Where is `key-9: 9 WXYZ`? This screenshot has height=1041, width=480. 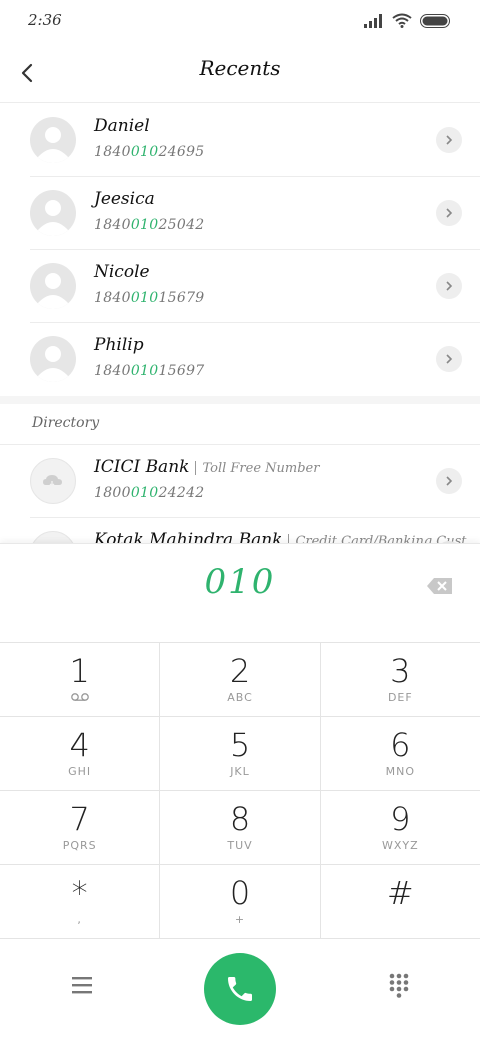
key-9: 9 WXYZ is located at coordinates (400, 827).